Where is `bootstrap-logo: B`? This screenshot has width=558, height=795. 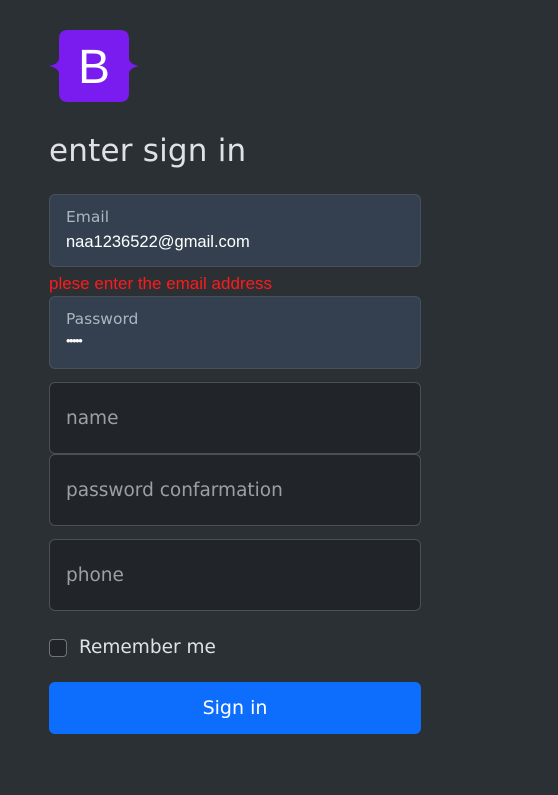 bootstrap-logo: B is located at coordinates (94, 66).